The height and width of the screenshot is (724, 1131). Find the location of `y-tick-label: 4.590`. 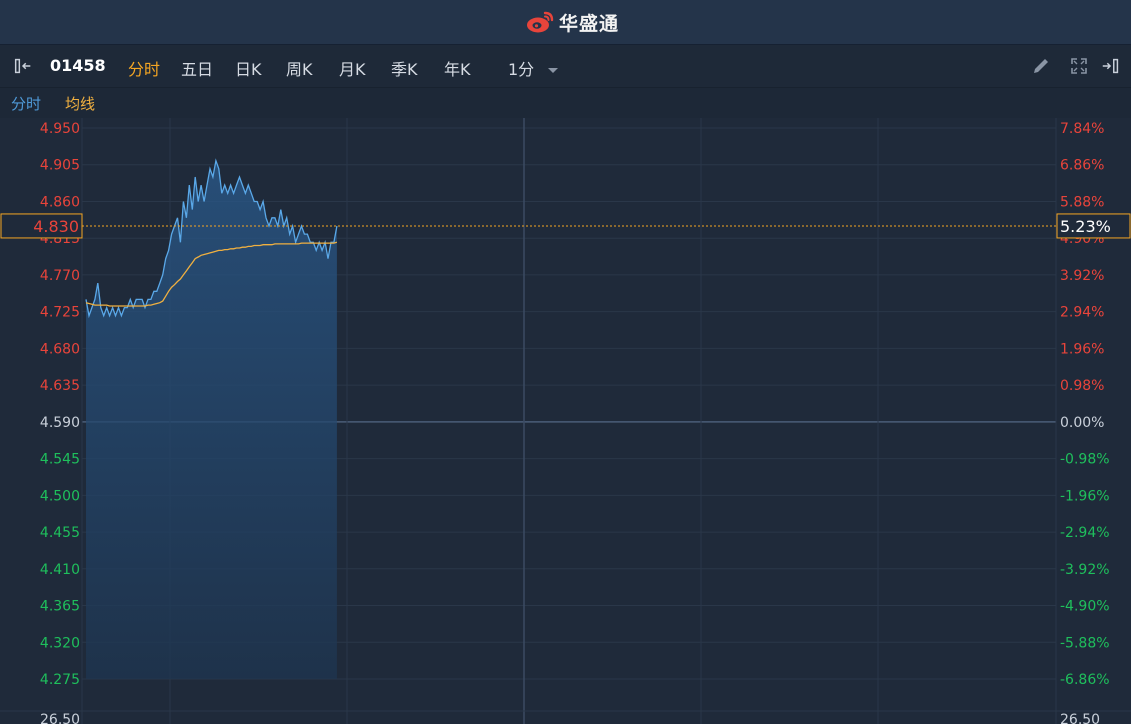

y-tick-label: 4.590 is located at coordinates (60, 423).